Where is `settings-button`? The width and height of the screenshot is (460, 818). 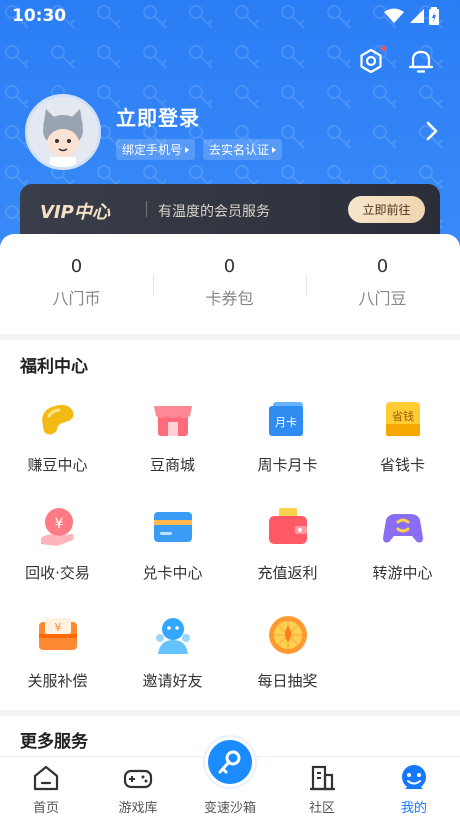
settings-button is located at coordinates (371, 61).